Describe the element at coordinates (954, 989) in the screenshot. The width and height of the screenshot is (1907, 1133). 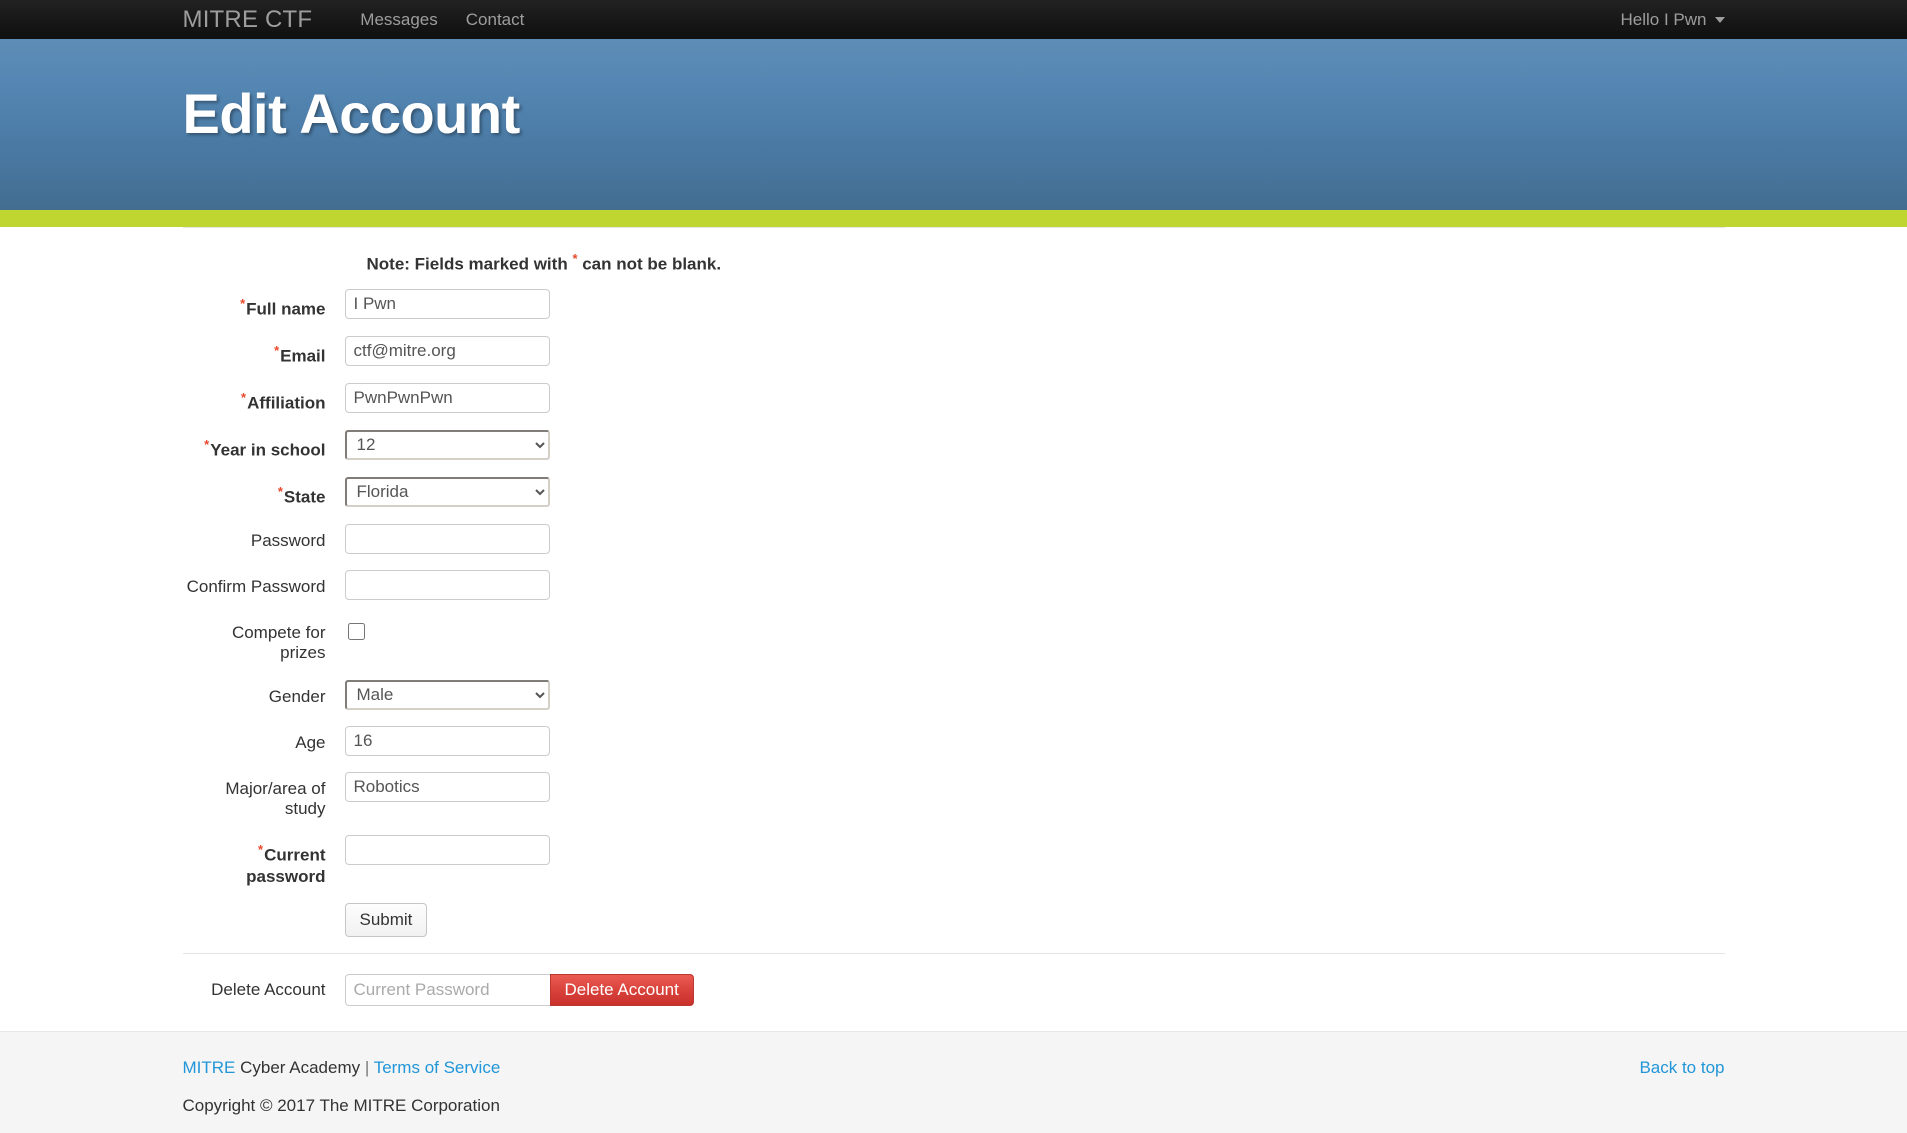
I see `delete-account-row: Delete Account Delete Account` at that location.